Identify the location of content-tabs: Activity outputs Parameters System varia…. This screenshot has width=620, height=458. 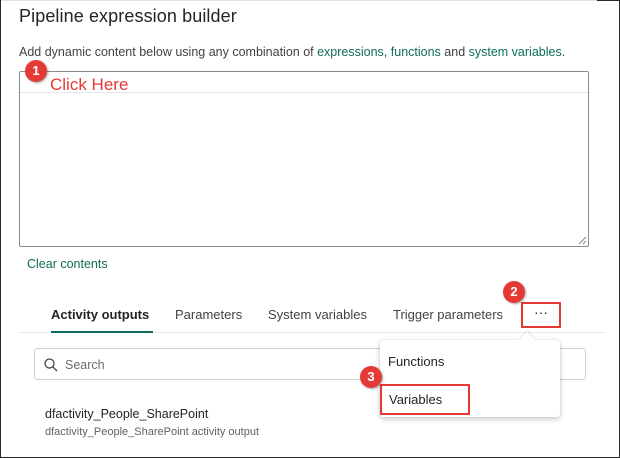
(312, 316).